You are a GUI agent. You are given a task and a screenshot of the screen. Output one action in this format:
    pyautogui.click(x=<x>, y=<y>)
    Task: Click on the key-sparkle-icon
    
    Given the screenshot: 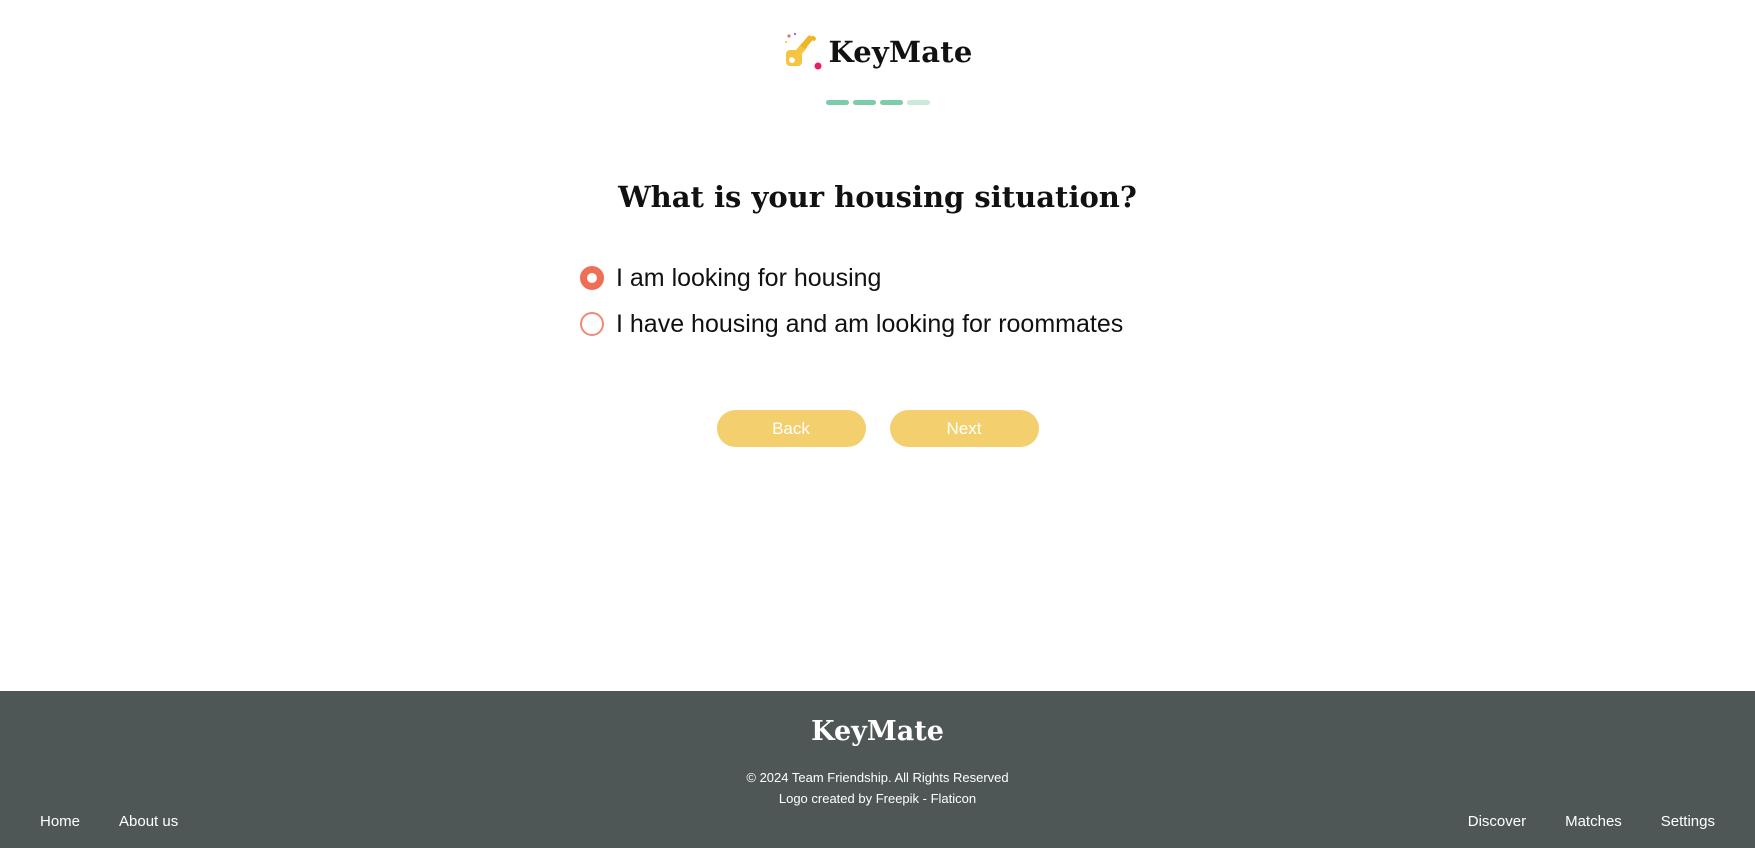 What is the action you would take?
    pyautogui.click(x=803, y=51)
    